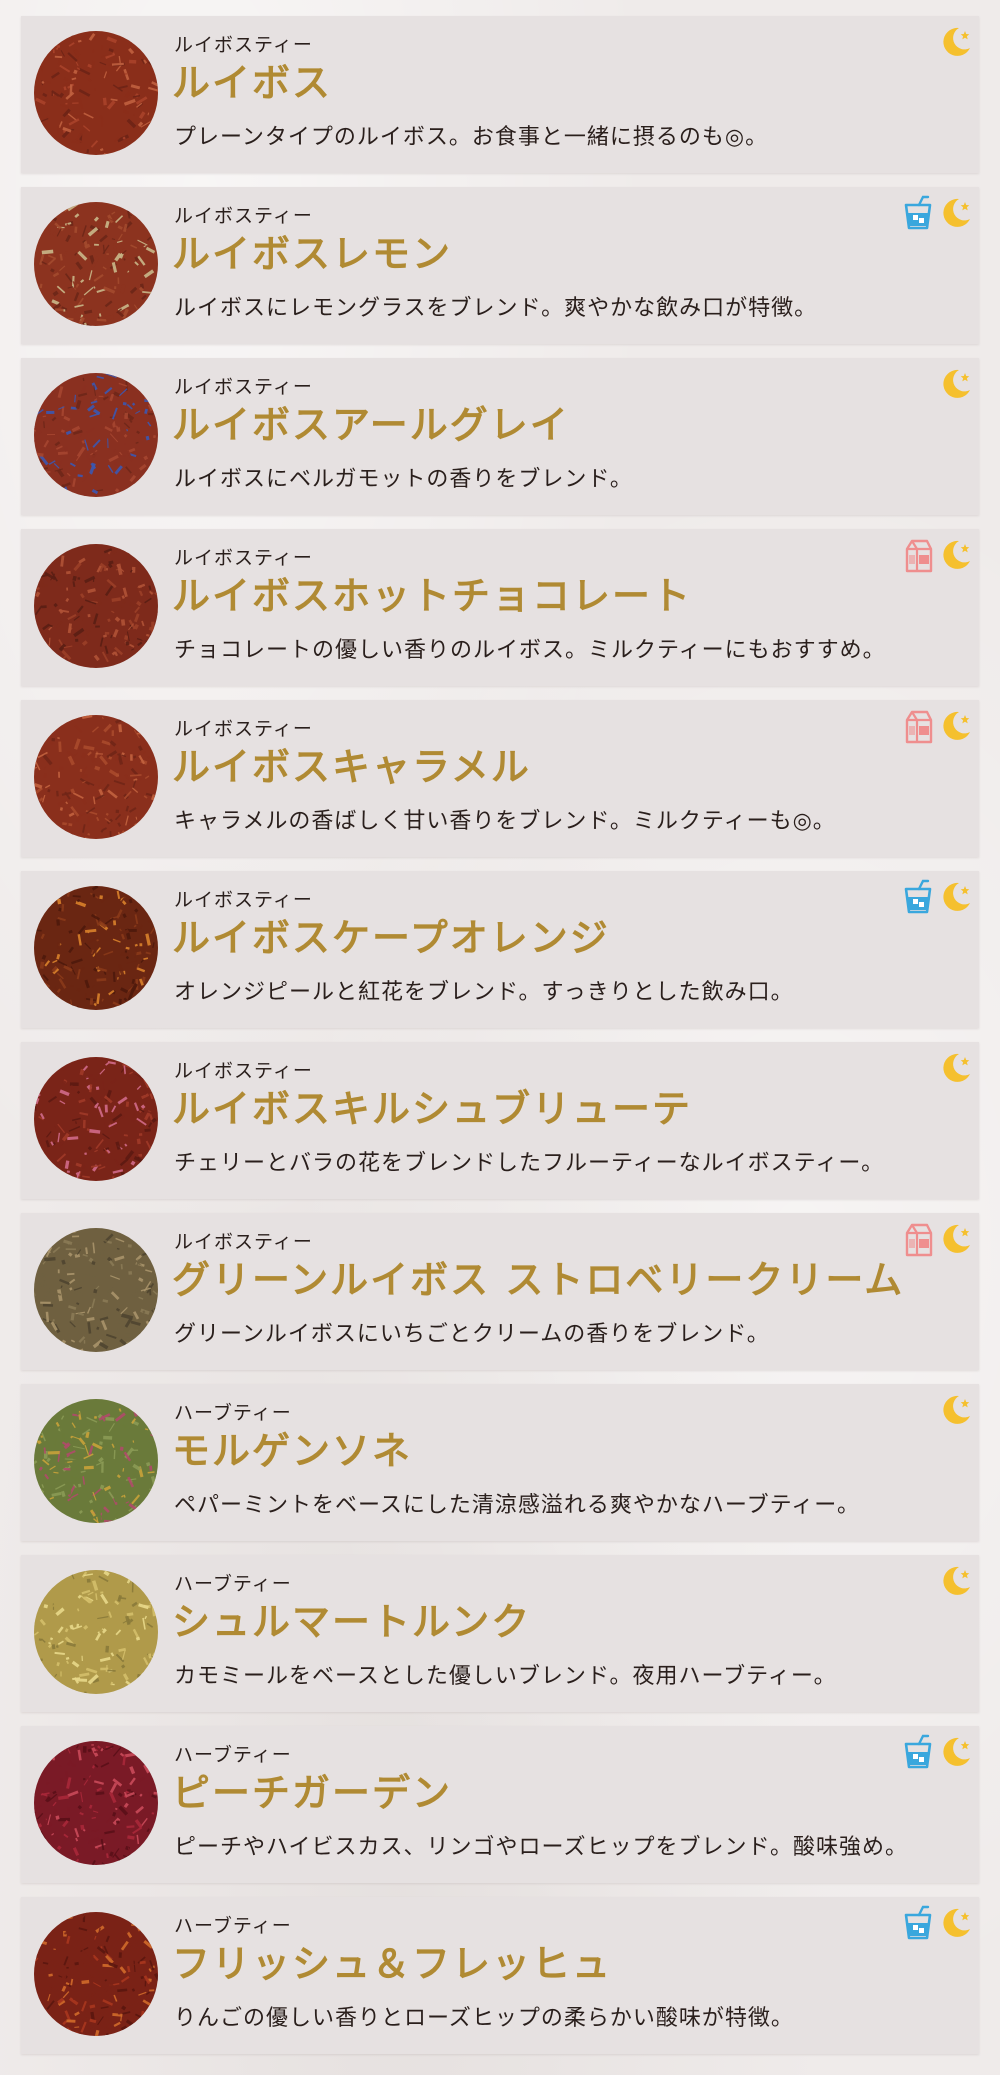 The image size is (1000, 2075). Describe the element at coordinates (471, 137) in the screenshot. I see `tea-description: プレーンタイプのルイボス。お食事と一緒に摂るのも◎。` at that location.